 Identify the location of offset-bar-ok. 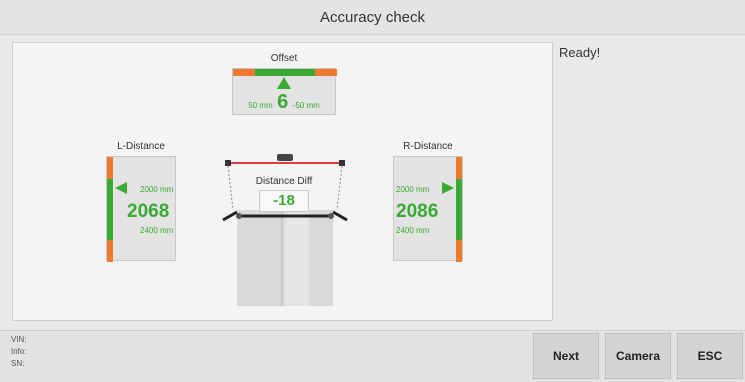
(285, 72).